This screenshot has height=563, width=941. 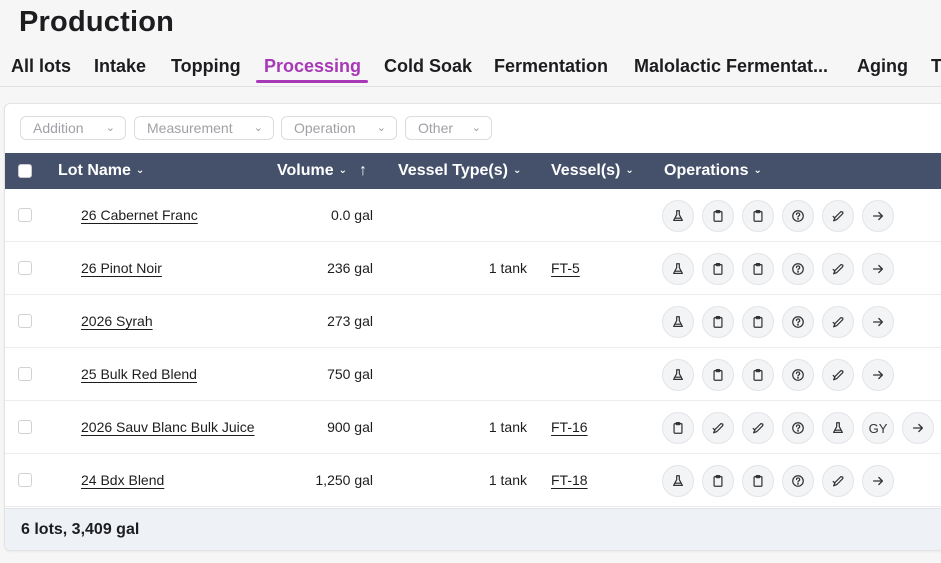 What do you see at coordinates (565, 268) in the screenshot?
I see `vessel-link: FT-5` at bounding box center [565, 268].